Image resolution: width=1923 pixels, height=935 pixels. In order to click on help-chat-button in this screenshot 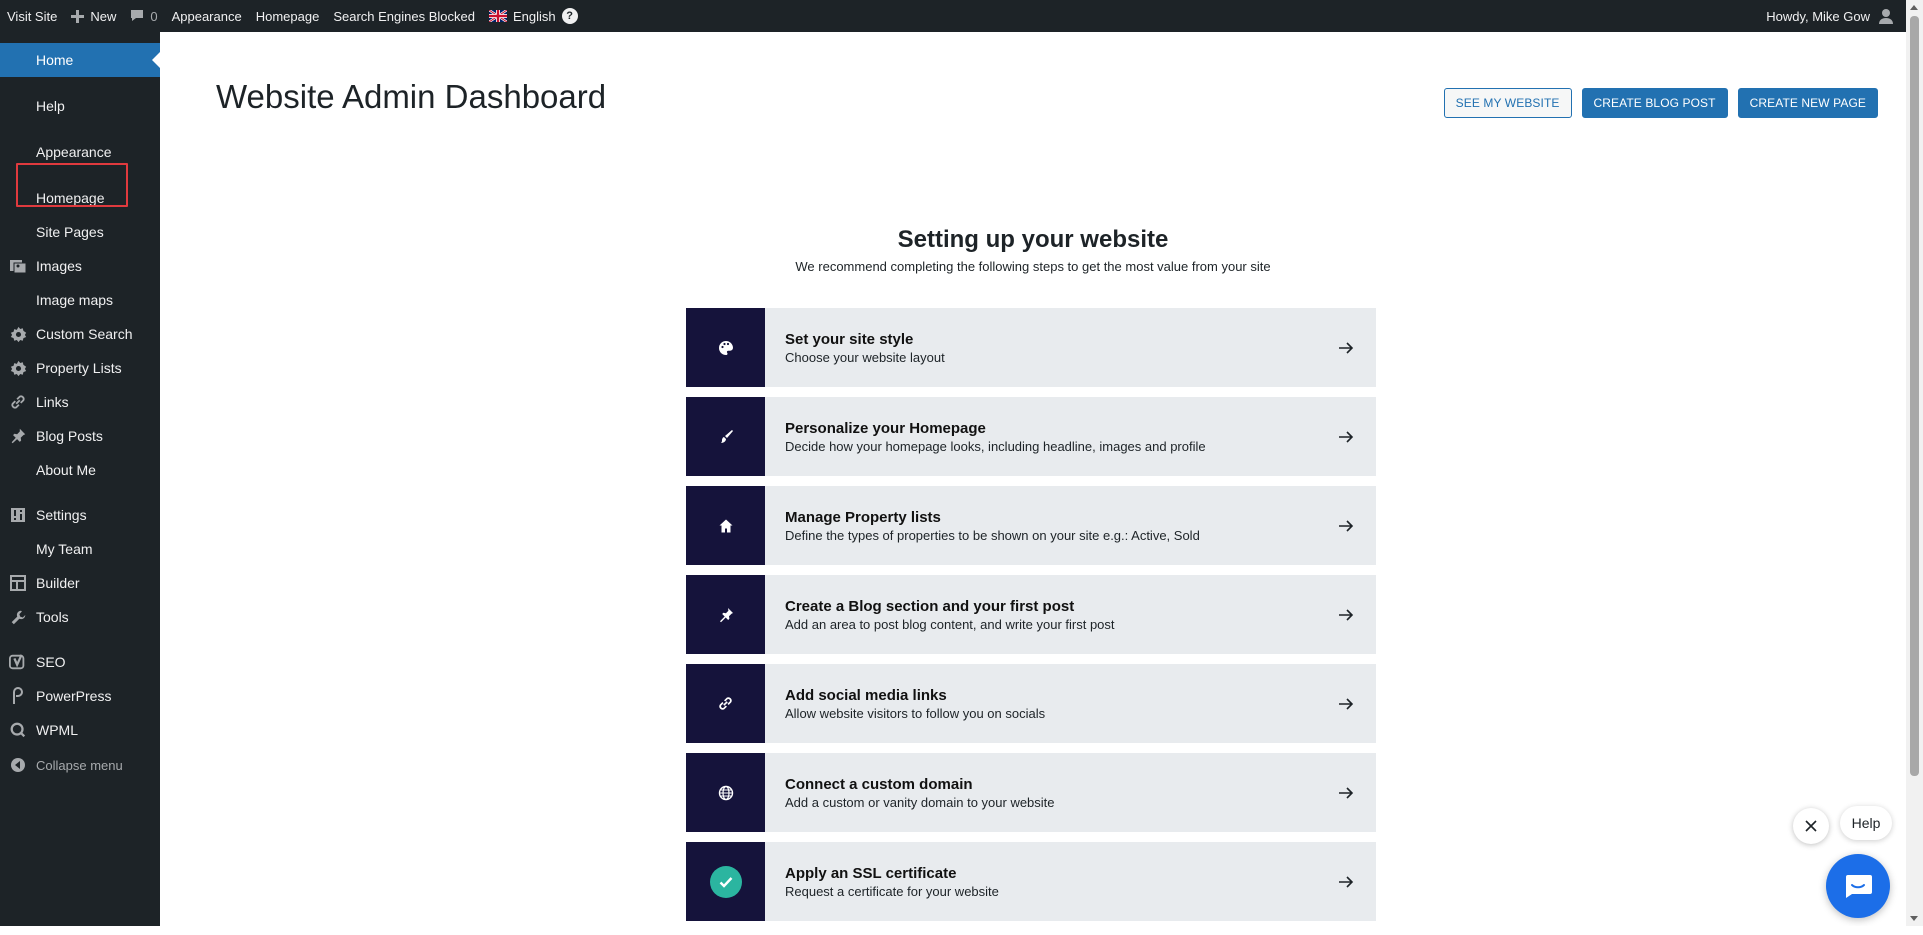, I will do `click(1858, 886)`.